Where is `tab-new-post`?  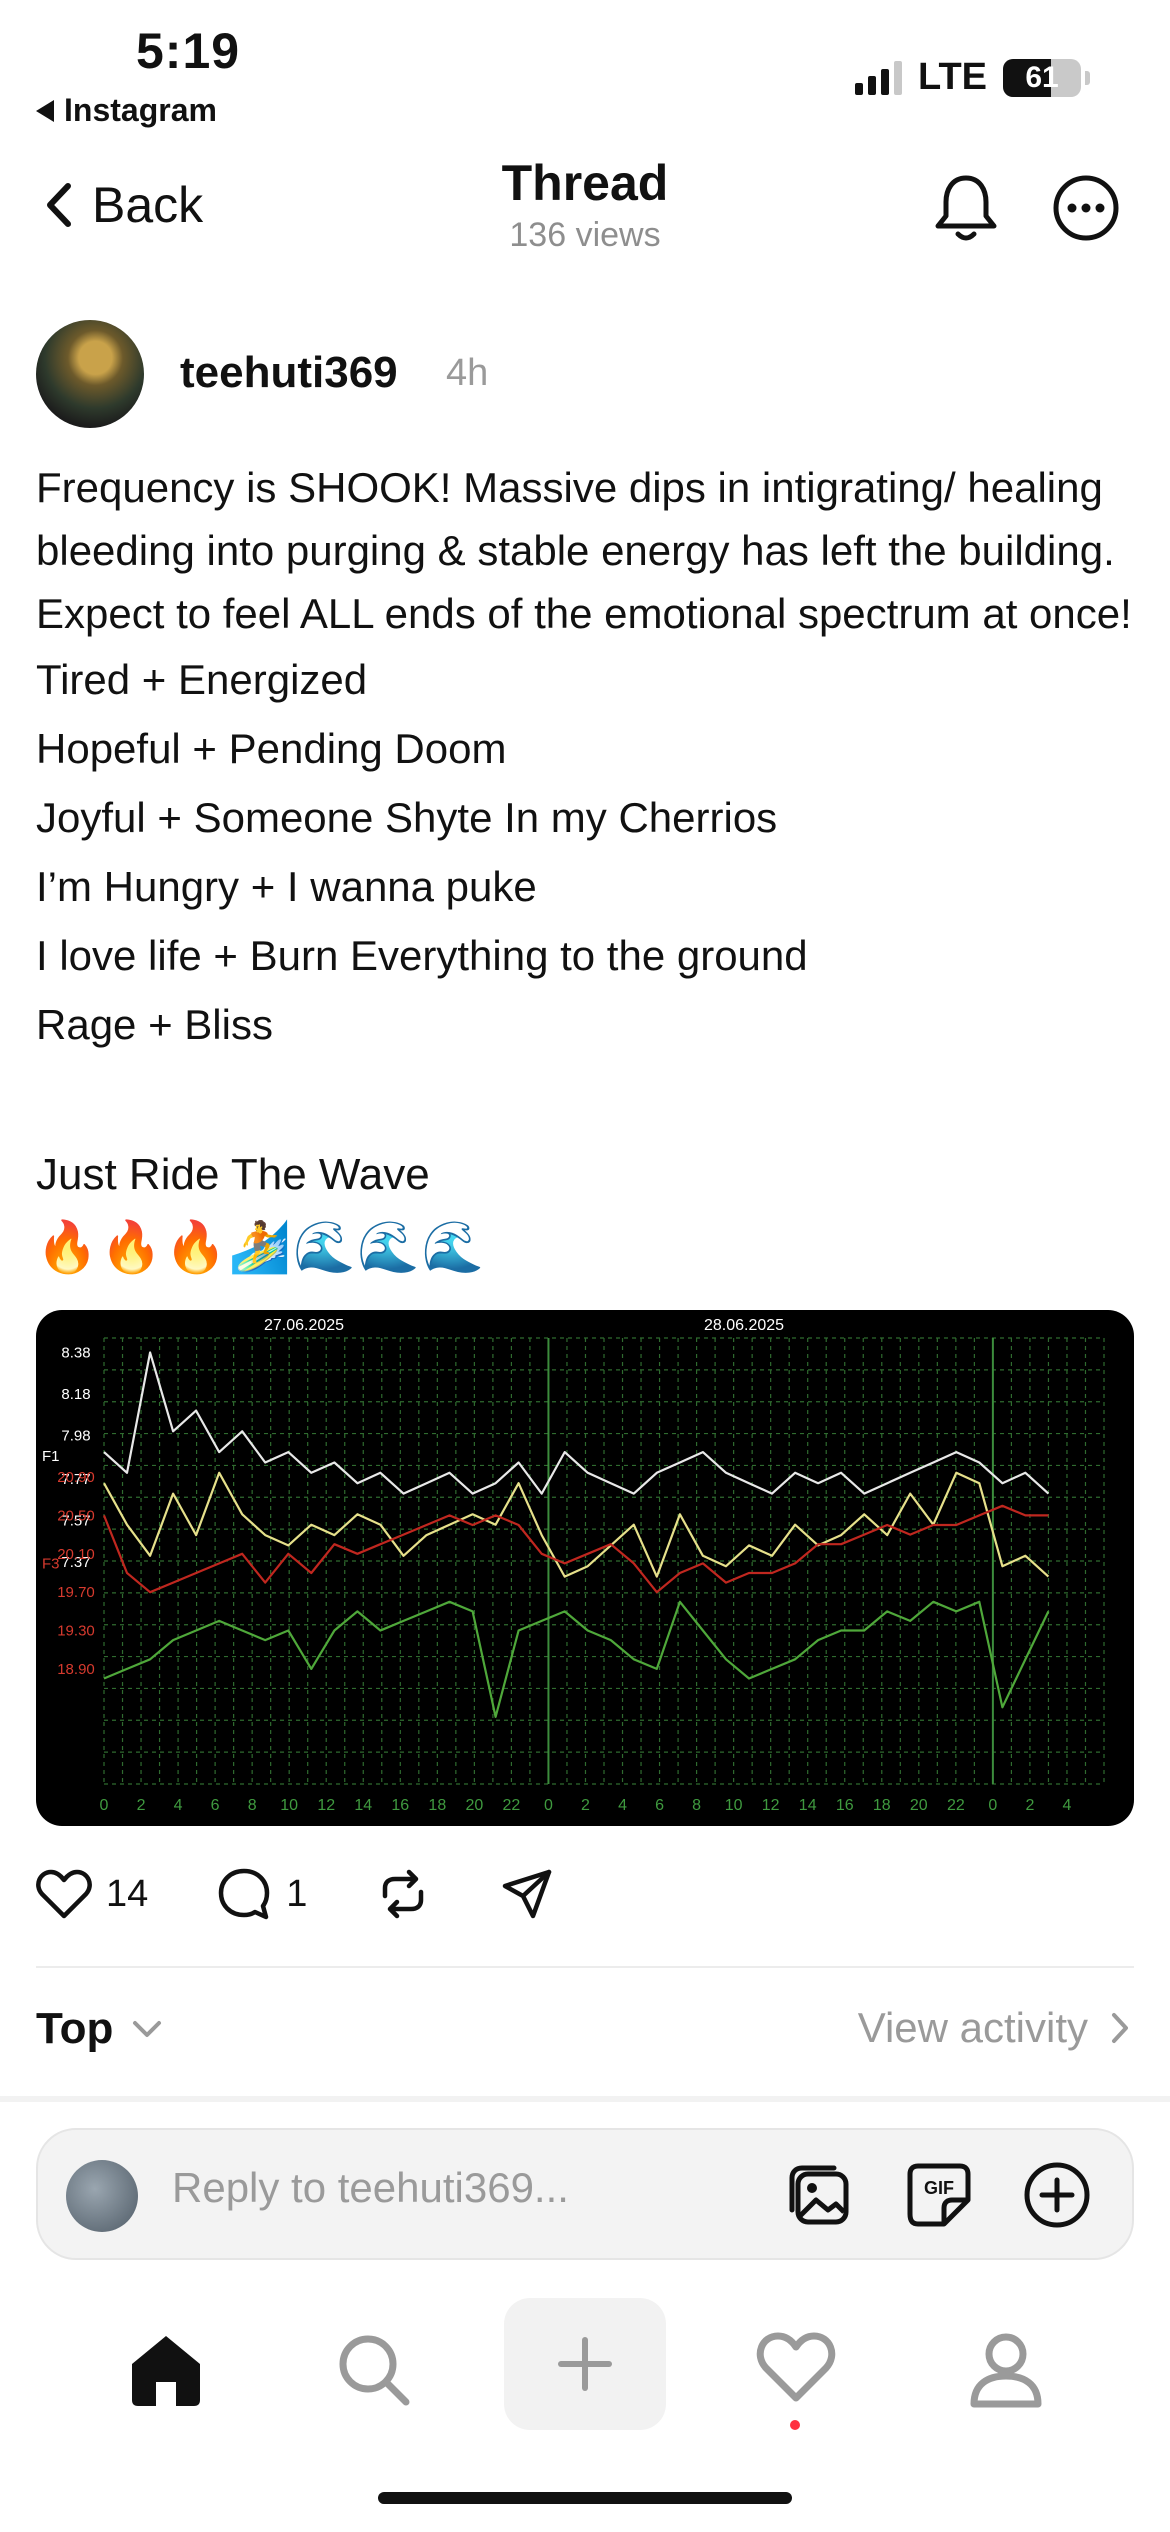
tab-new-post is located at coordinates (585, 2364).